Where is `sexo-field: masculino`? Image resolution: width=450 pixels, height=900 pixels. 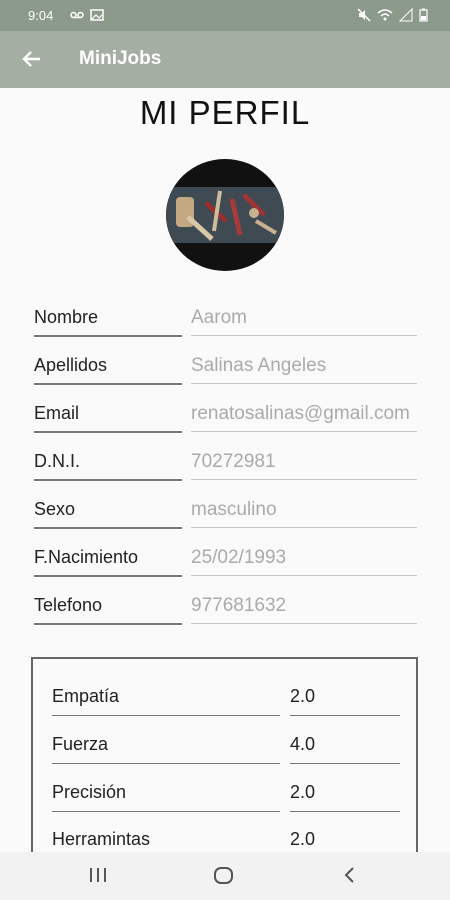
sexo-field: masculino is located at coordinates (304, 513).